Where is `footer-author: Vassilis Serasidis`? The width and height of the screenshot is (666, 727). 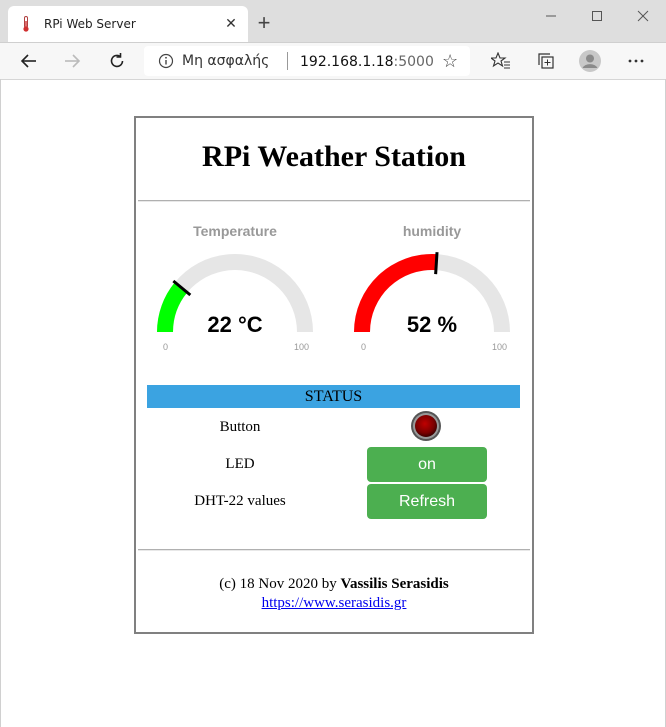 footer-author: Vassilis Serasidis is located at coordinates (394, 584).